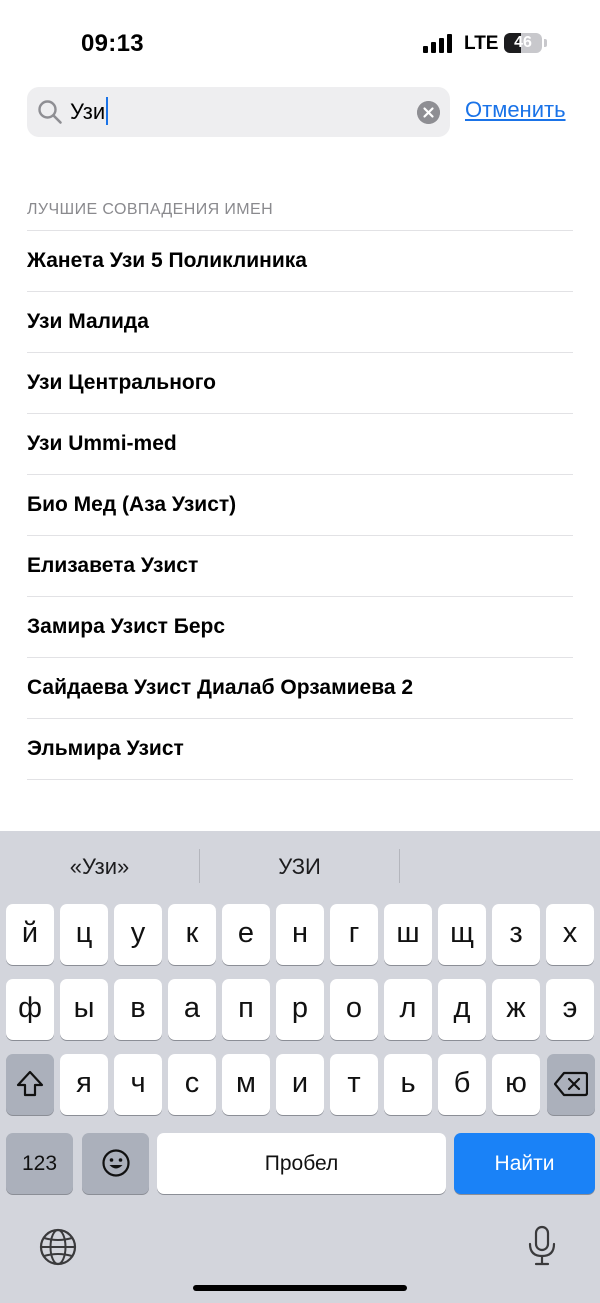 This screenshot has width=600, height=1303. What do you see at coordinates (437, 43) in the screenshot?
I see `cellular-signal-icon` at bounding box center [437, 43].